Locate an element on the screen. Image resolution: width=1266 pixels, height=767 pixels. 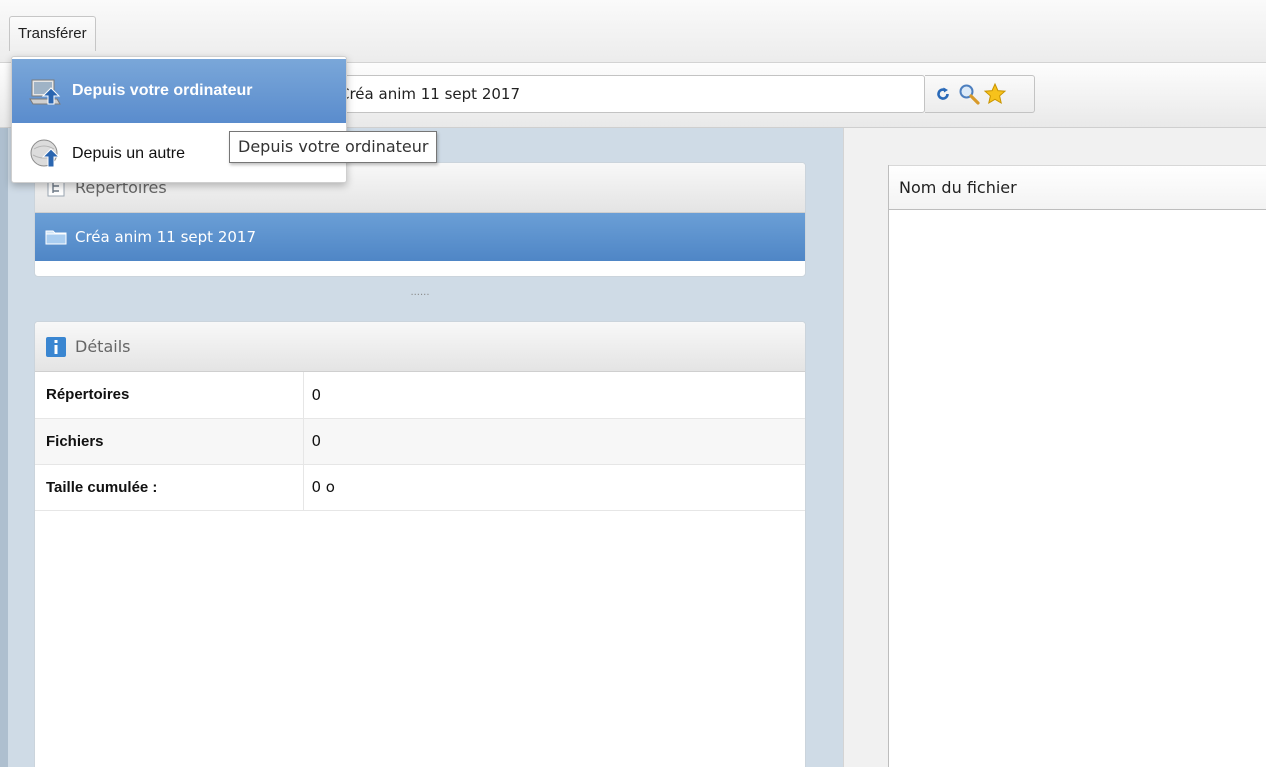
menu-item-from-computer: Depuis votre ordinateur is located at coordinates (179, 91).